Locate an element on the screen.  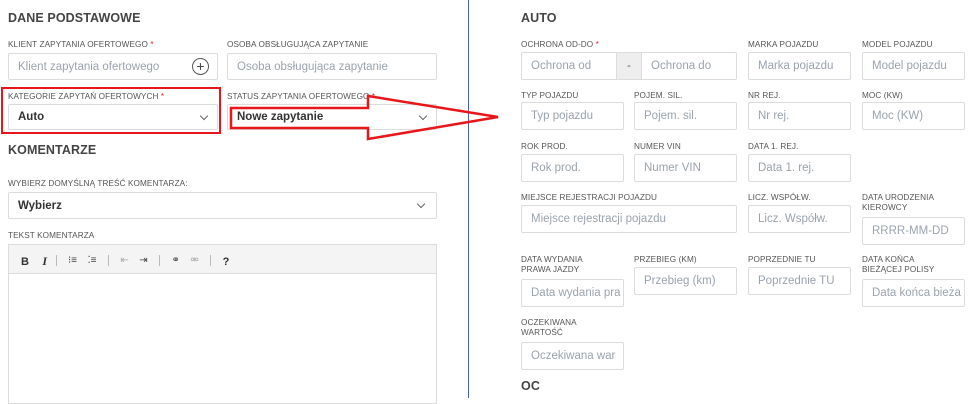
prev-tu-input: Poprzednie TU is located at coordinates (799, 281).